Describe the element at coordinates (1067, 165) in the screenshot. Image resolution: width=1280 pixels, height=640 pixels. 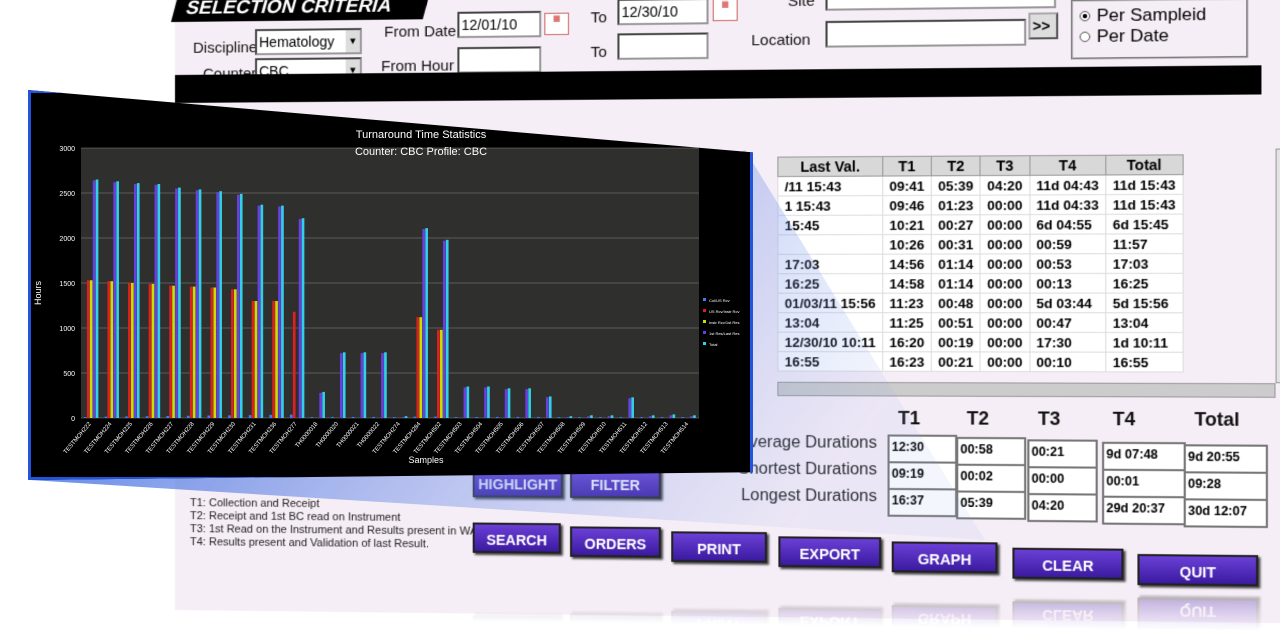
I see `column-header: T4` at that location.